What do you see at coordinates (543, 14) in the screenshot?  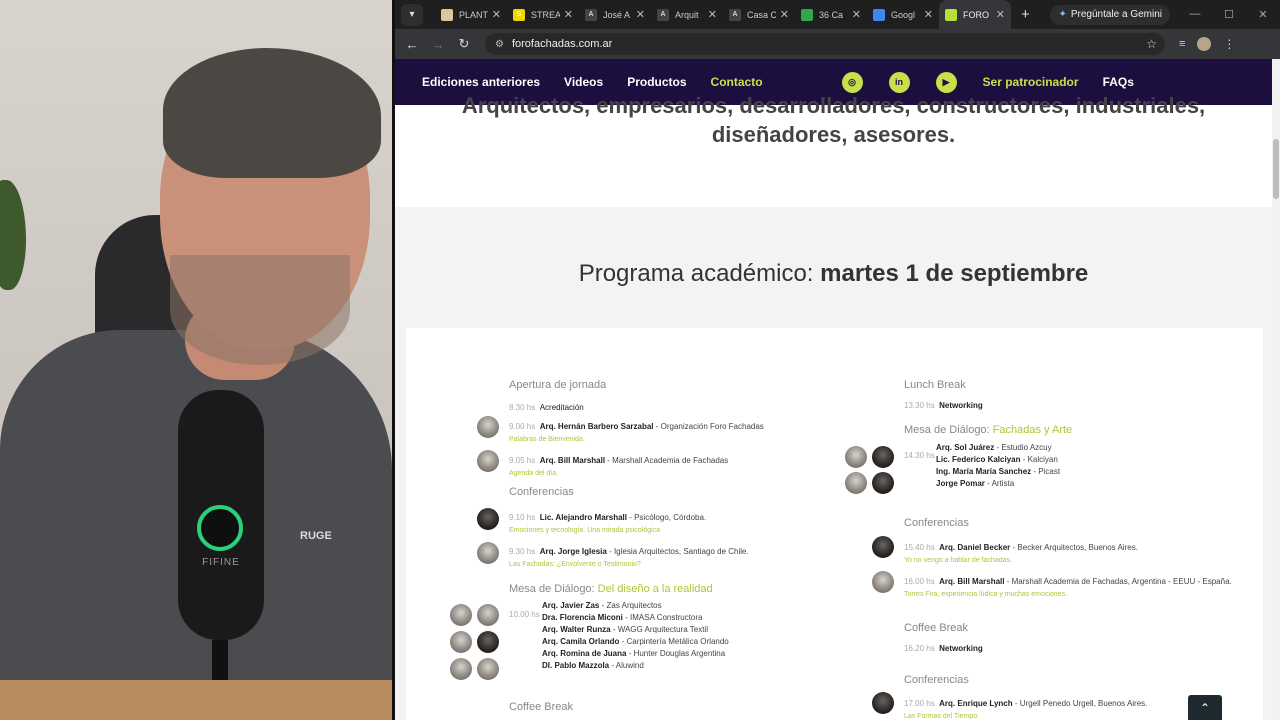 I see `browser-tab: S STREA ✕` at bounding box center [543, 14].